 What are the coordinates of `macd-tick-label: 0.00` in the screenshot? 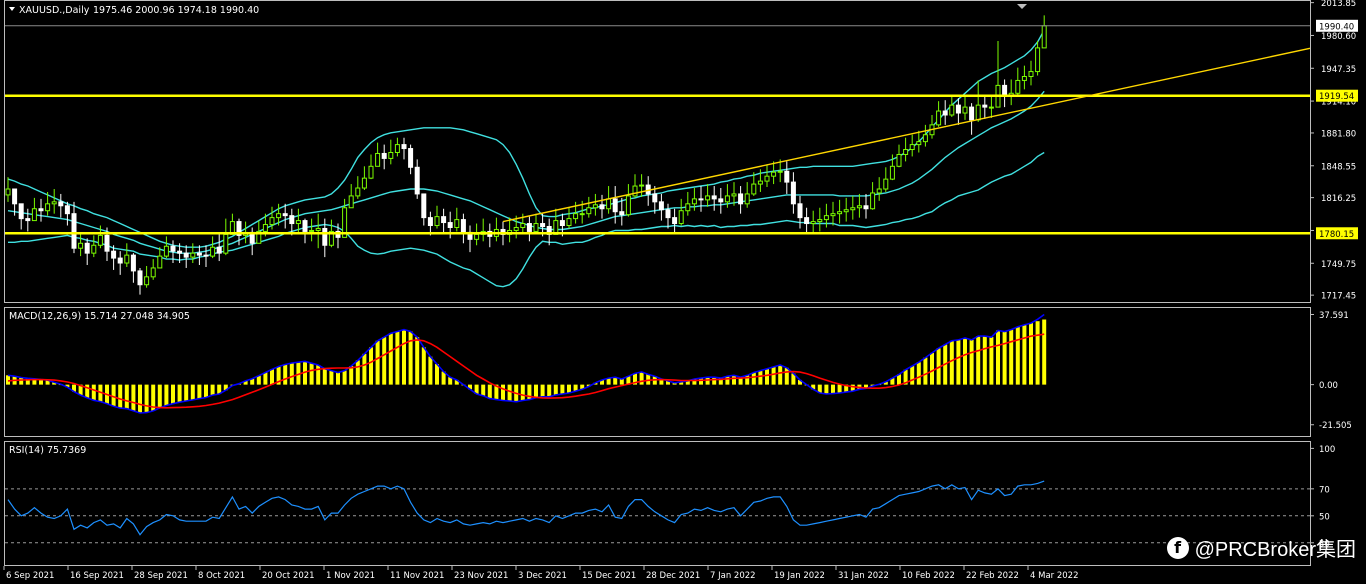 It's located at (1328, 386).